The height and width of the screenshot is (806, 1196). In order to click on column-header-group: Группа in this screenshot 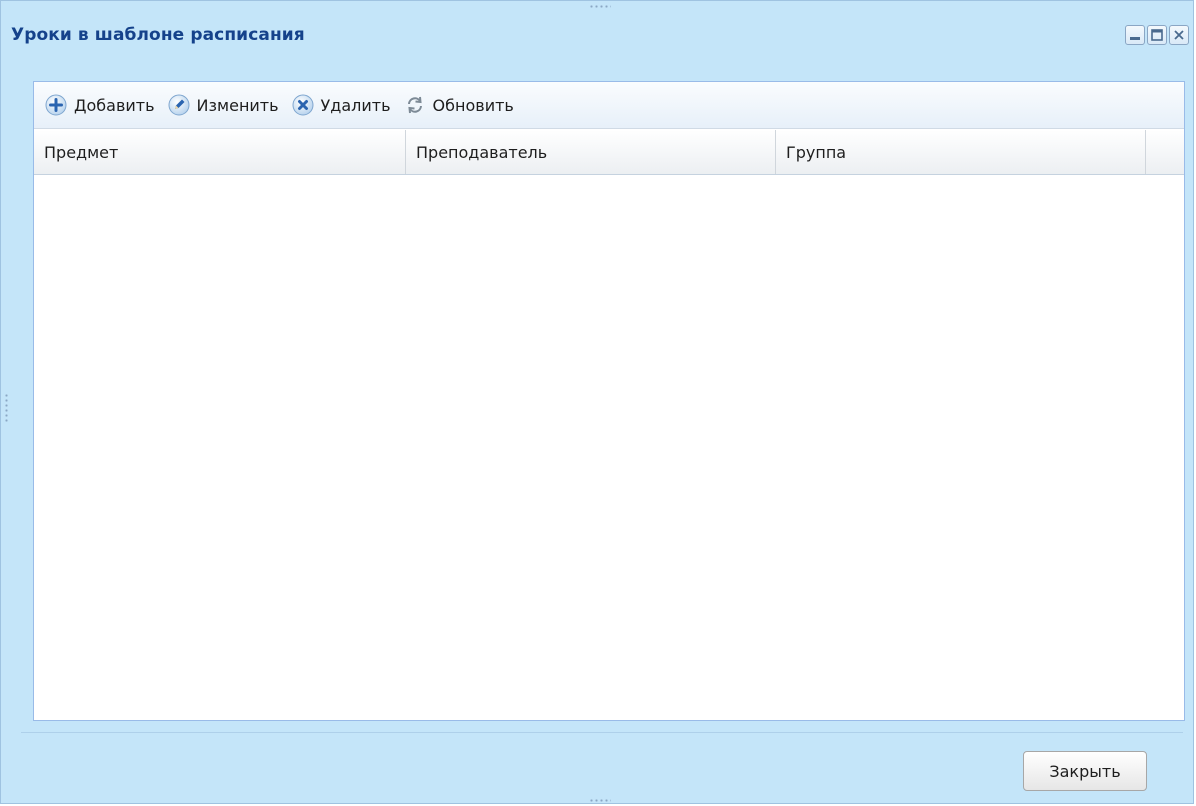, I will do `click(961, 152)`.